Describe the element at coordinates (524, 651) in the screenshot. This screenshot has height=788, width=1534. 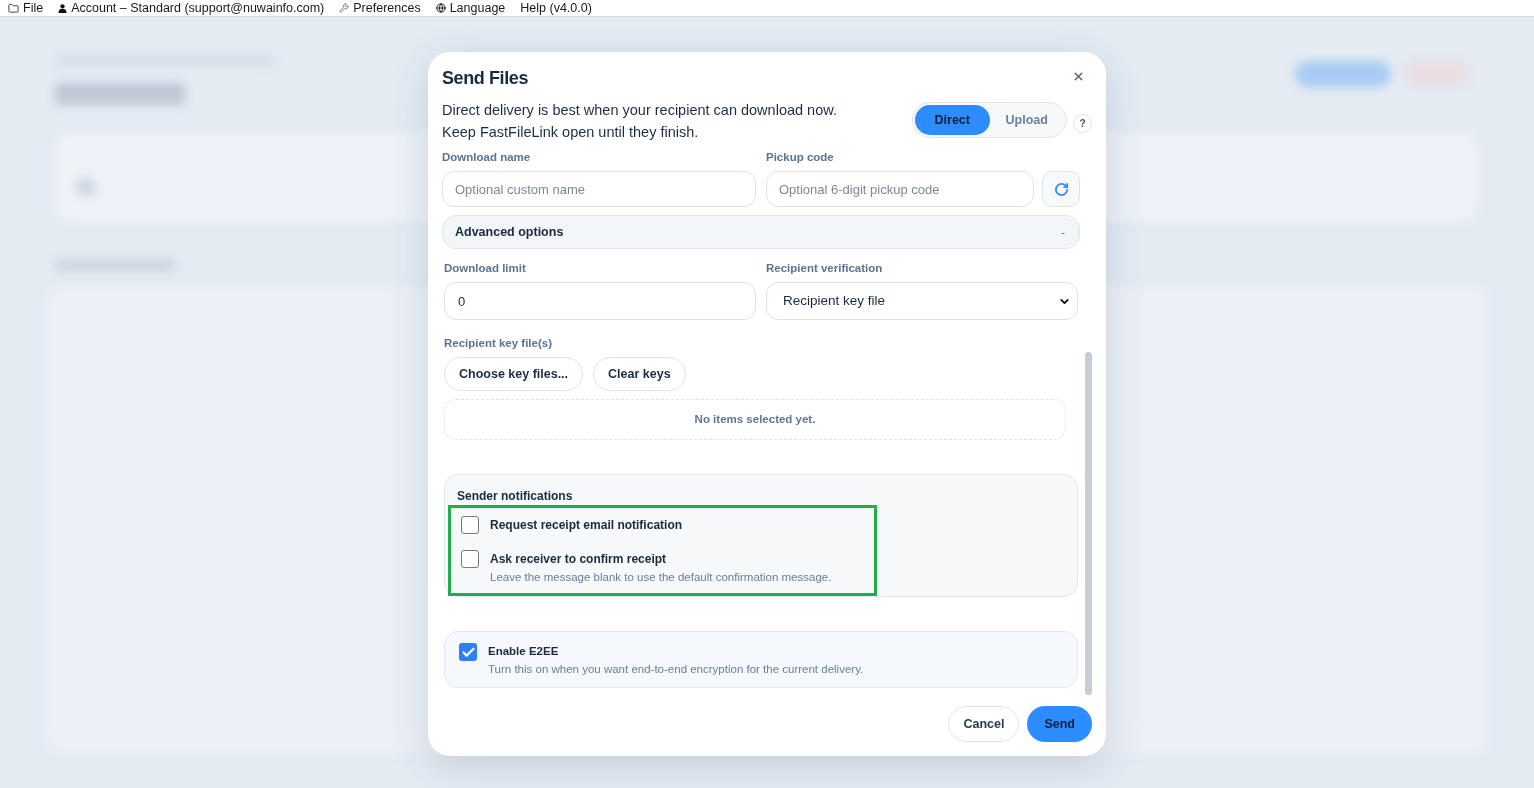
I see `option-label: Enable E2EE` at that location.